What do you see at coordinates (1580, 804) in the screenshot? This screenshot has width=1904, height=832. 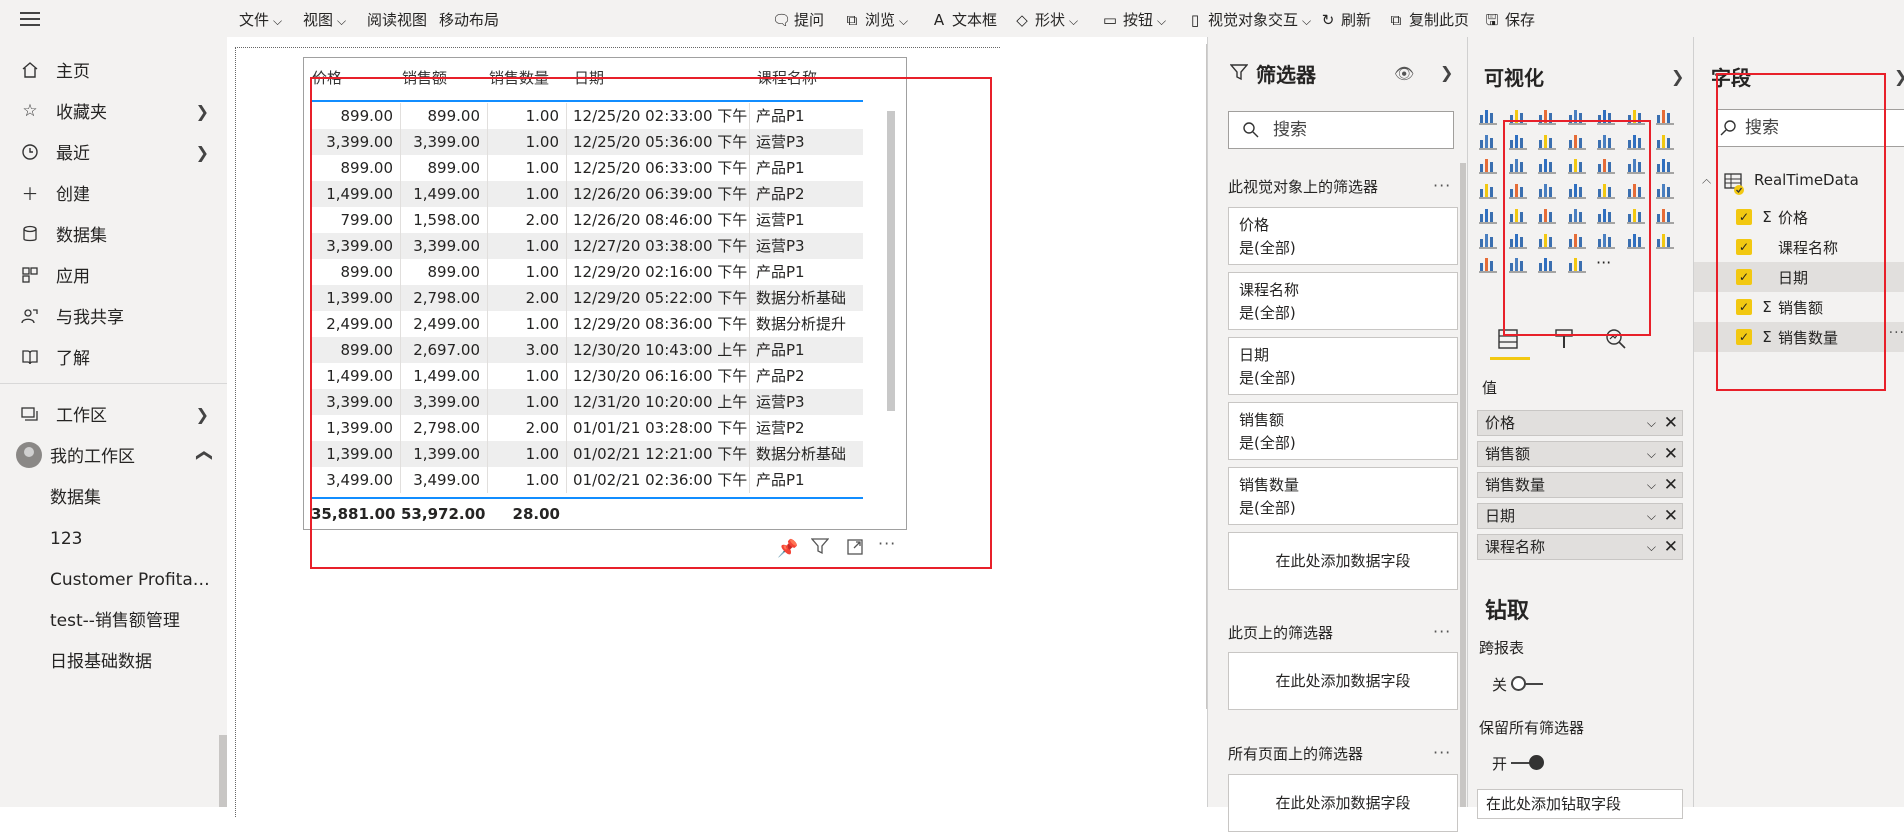 I see `drillthrough-field-well: 在此处添加钻取字段` at bounding box center [1580, 804].